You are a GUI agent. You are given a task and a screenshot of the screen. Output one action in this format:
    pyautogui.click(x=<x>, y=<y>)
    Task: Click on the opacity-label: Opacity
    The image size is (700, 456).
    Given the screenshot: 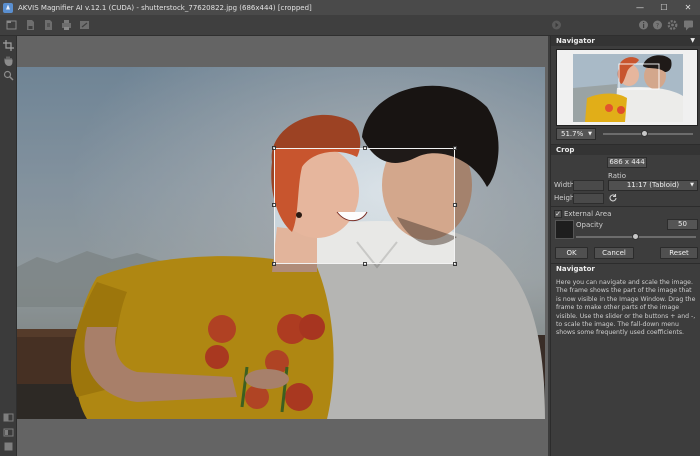 What is the action you would take?
    pyautogui.click(x=589, y=225)
    